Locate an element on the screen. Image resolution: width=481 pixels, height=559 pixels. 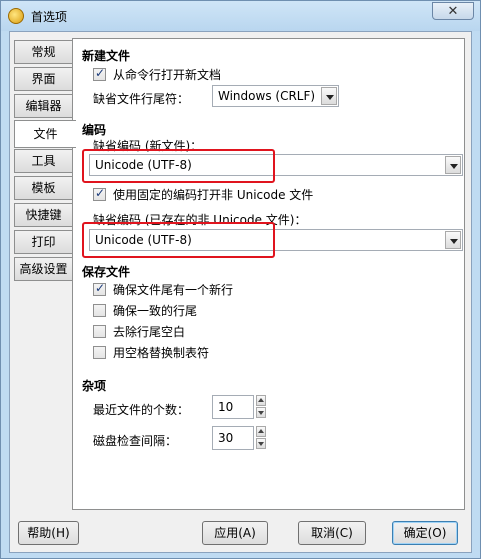
tabs-to-spaces-checkbox is located at coordinates (99, 352).